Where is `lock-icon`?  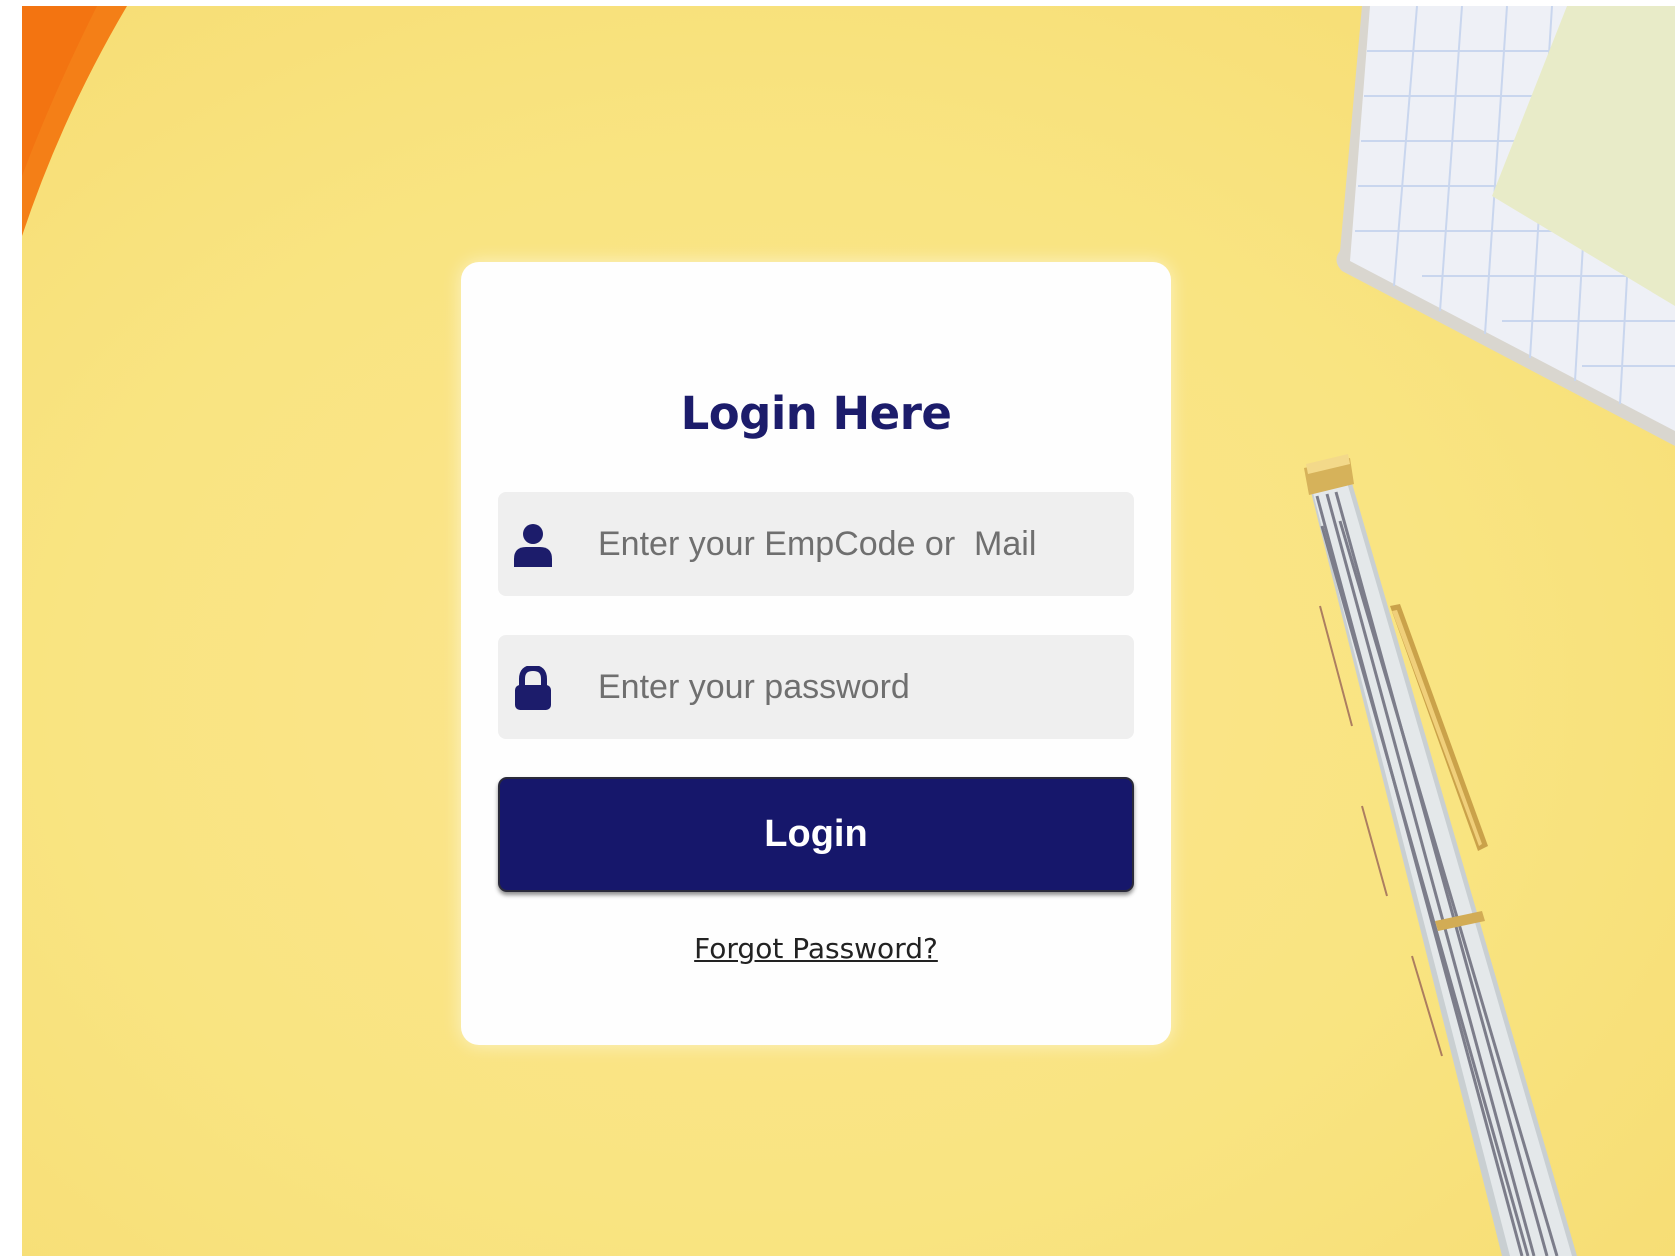
lock-icon is located at coordinates (533, 687).